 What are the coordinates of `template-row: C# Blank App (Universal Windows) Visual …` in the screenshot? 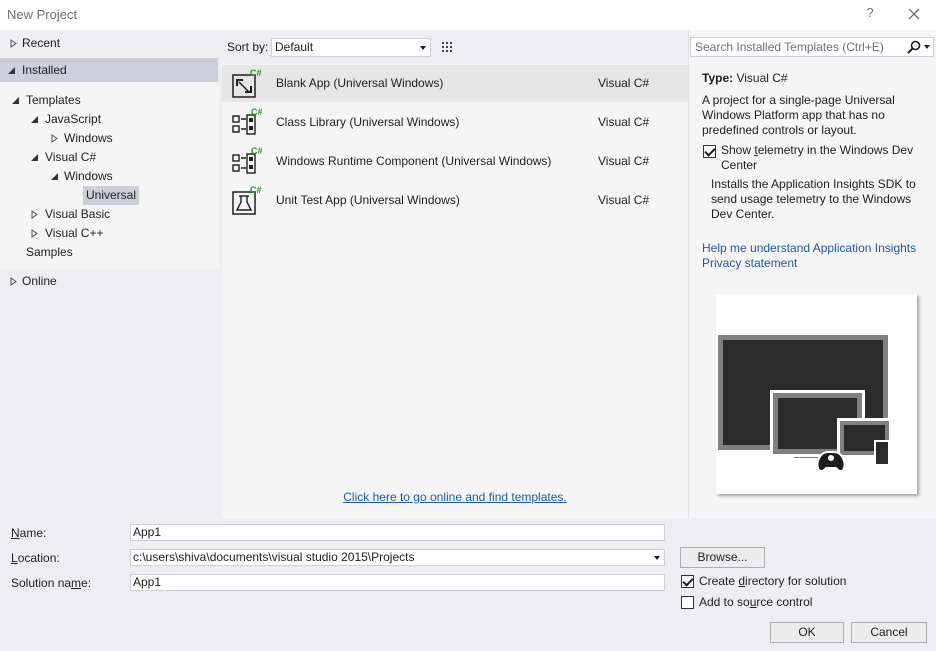 It's located at (455, 83).